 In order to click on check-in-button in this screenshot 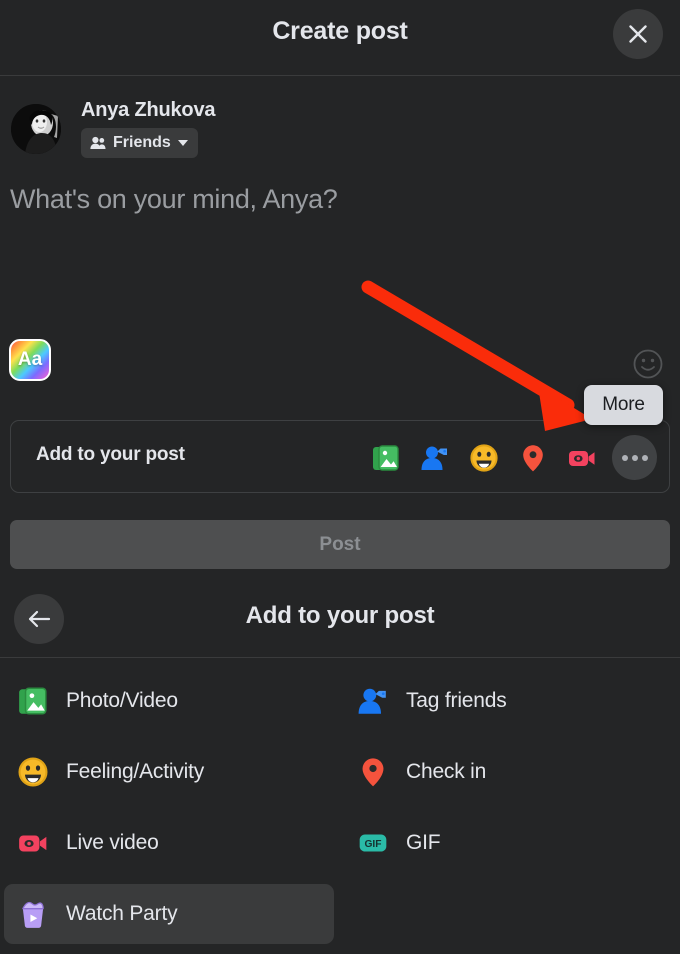, I will do `click(533, 458)`.